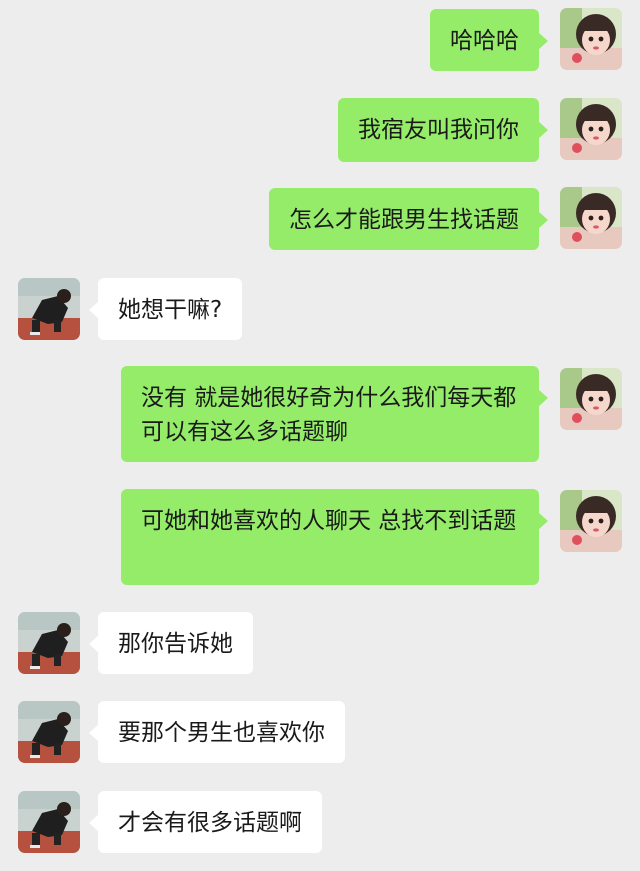 This screenshot has width=640, height=871. Describe the element at coordinates (404, 220) in the screenshot. I see `message-text: 怎么才能跟男生找话题` at that location.